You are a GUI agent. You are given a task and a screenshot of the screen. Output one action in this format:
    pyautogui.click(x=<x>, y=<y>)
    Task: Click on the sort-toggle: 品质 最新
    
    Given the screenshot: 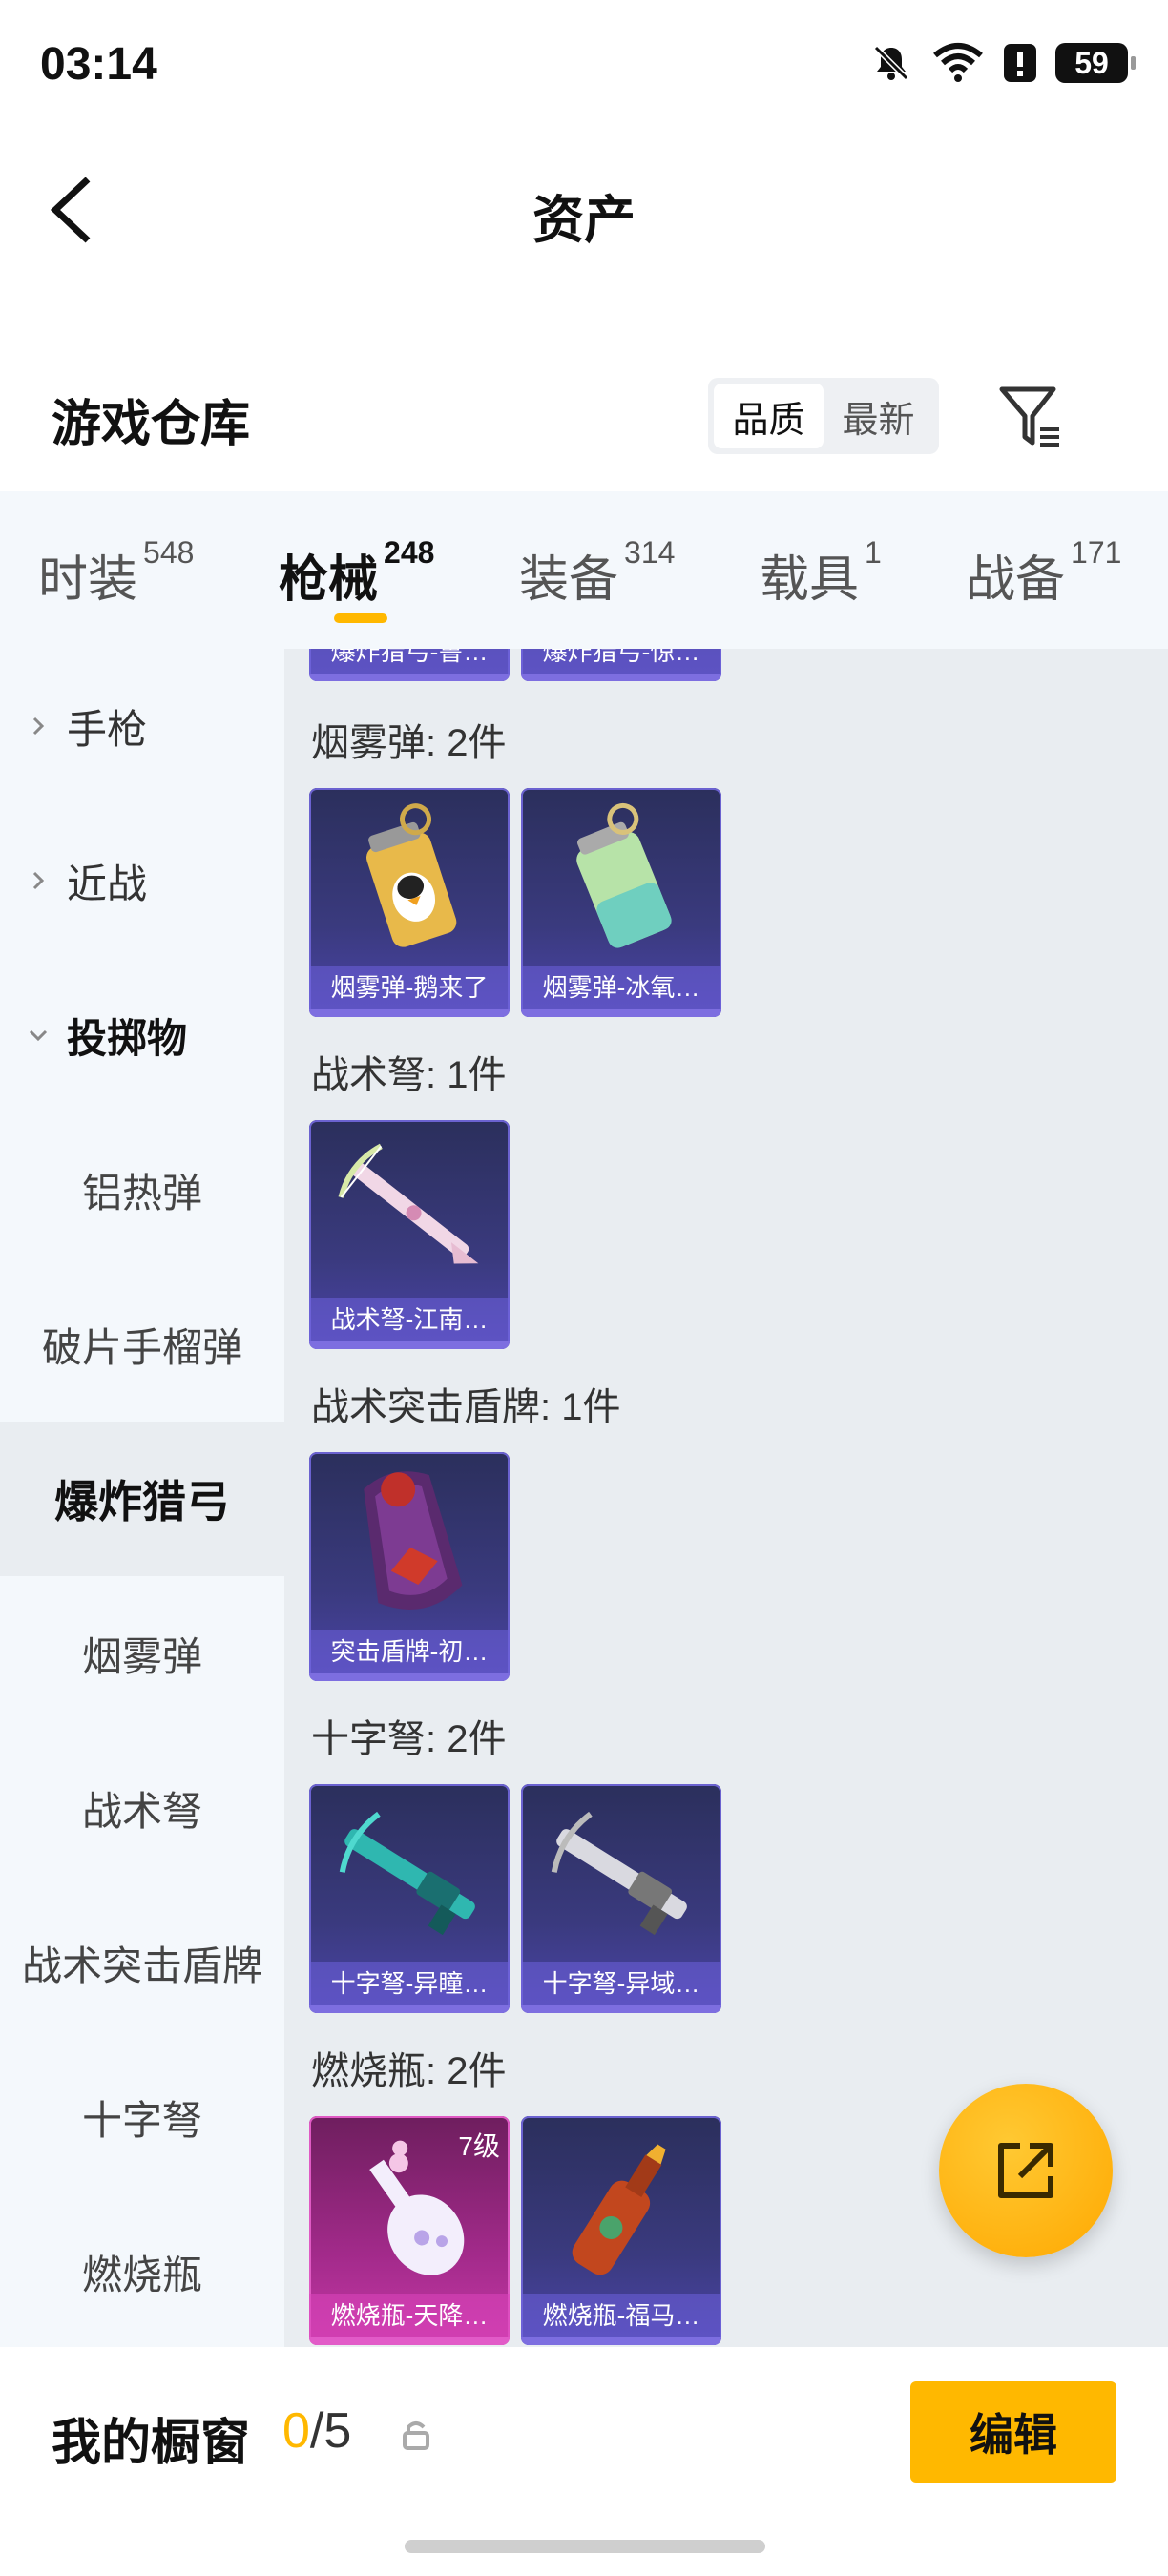 What is the action you would take?
    pyautogui.click(x=824, y=416)
    